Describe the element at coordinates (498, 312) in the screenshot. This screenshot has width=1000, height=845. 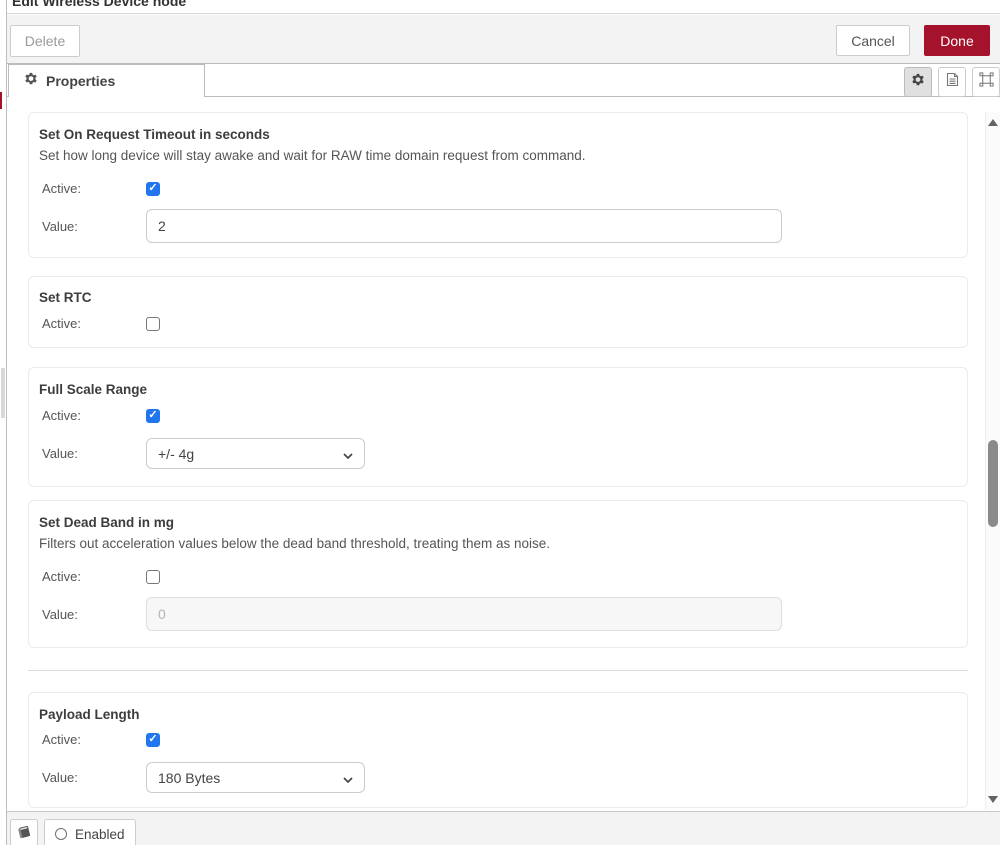
I see `property-card-set-rtc: Set RTC Active: ✓` at that location.